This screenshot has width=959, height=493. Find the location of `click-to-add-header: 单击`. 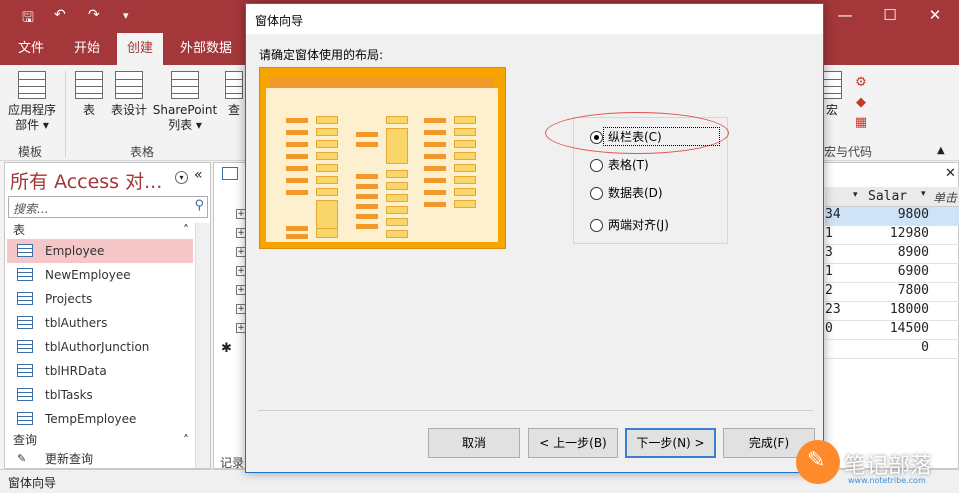

click-to-add-header: 单击 is located at coordinates (945, 197).